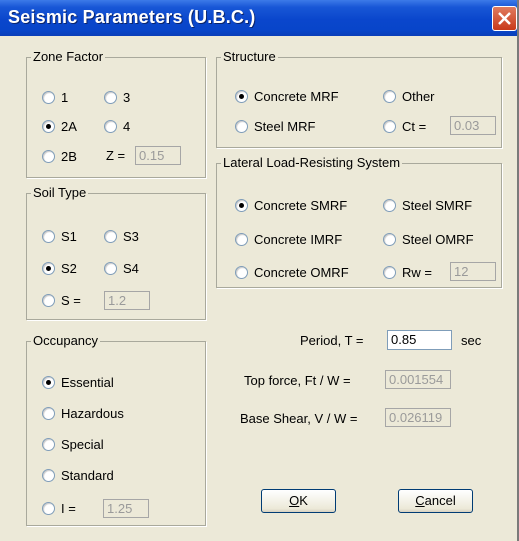 This screenshot has height=541, width=519. I want to click on zone-3-radio: 3, so click(117, 97).